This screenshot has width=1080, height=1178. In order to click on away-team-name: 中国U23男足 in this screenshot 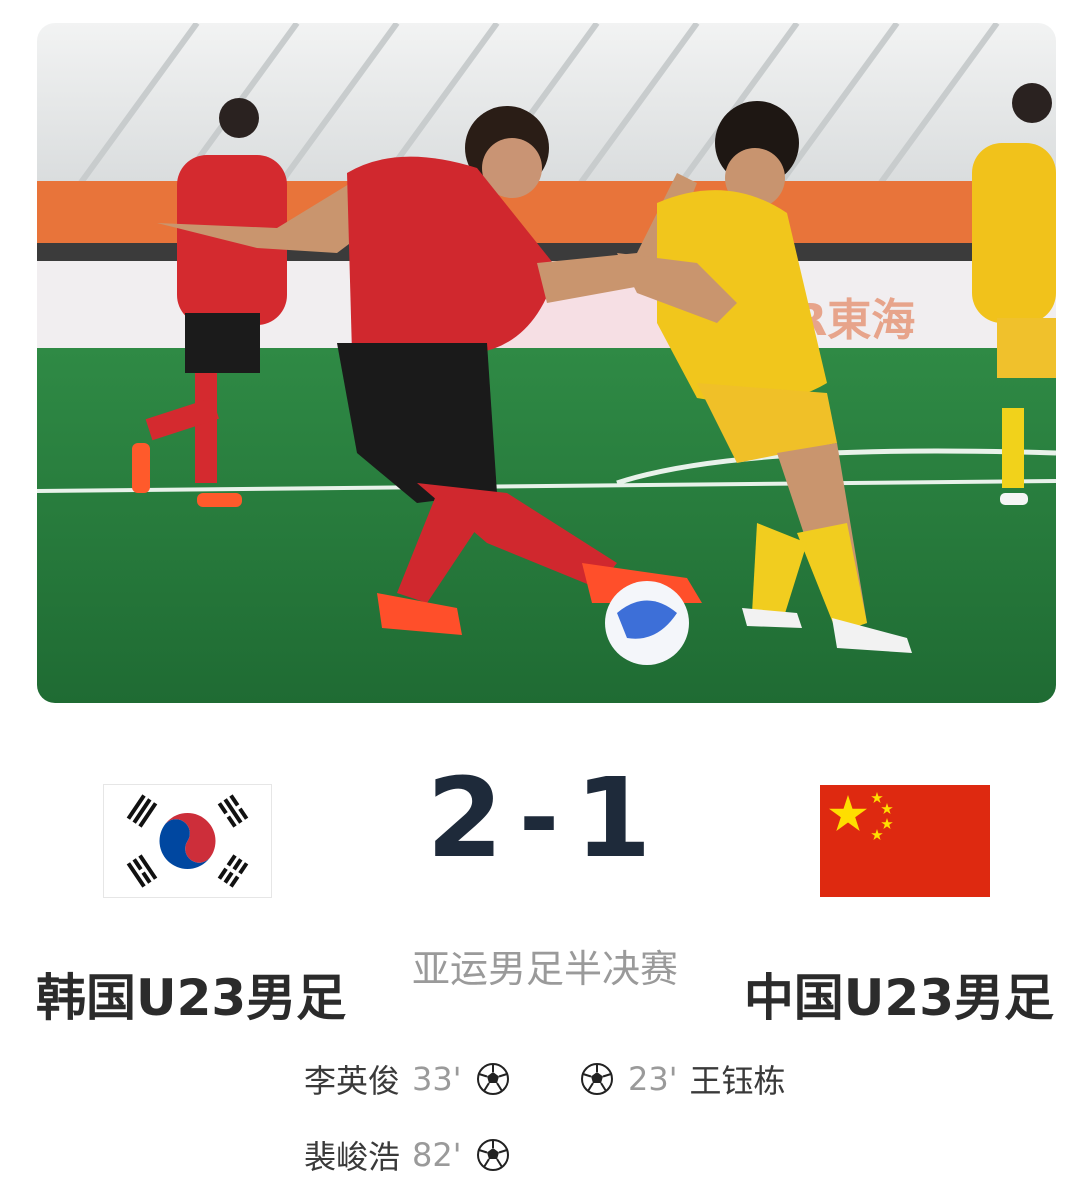, I will do `click(899, 994)`.